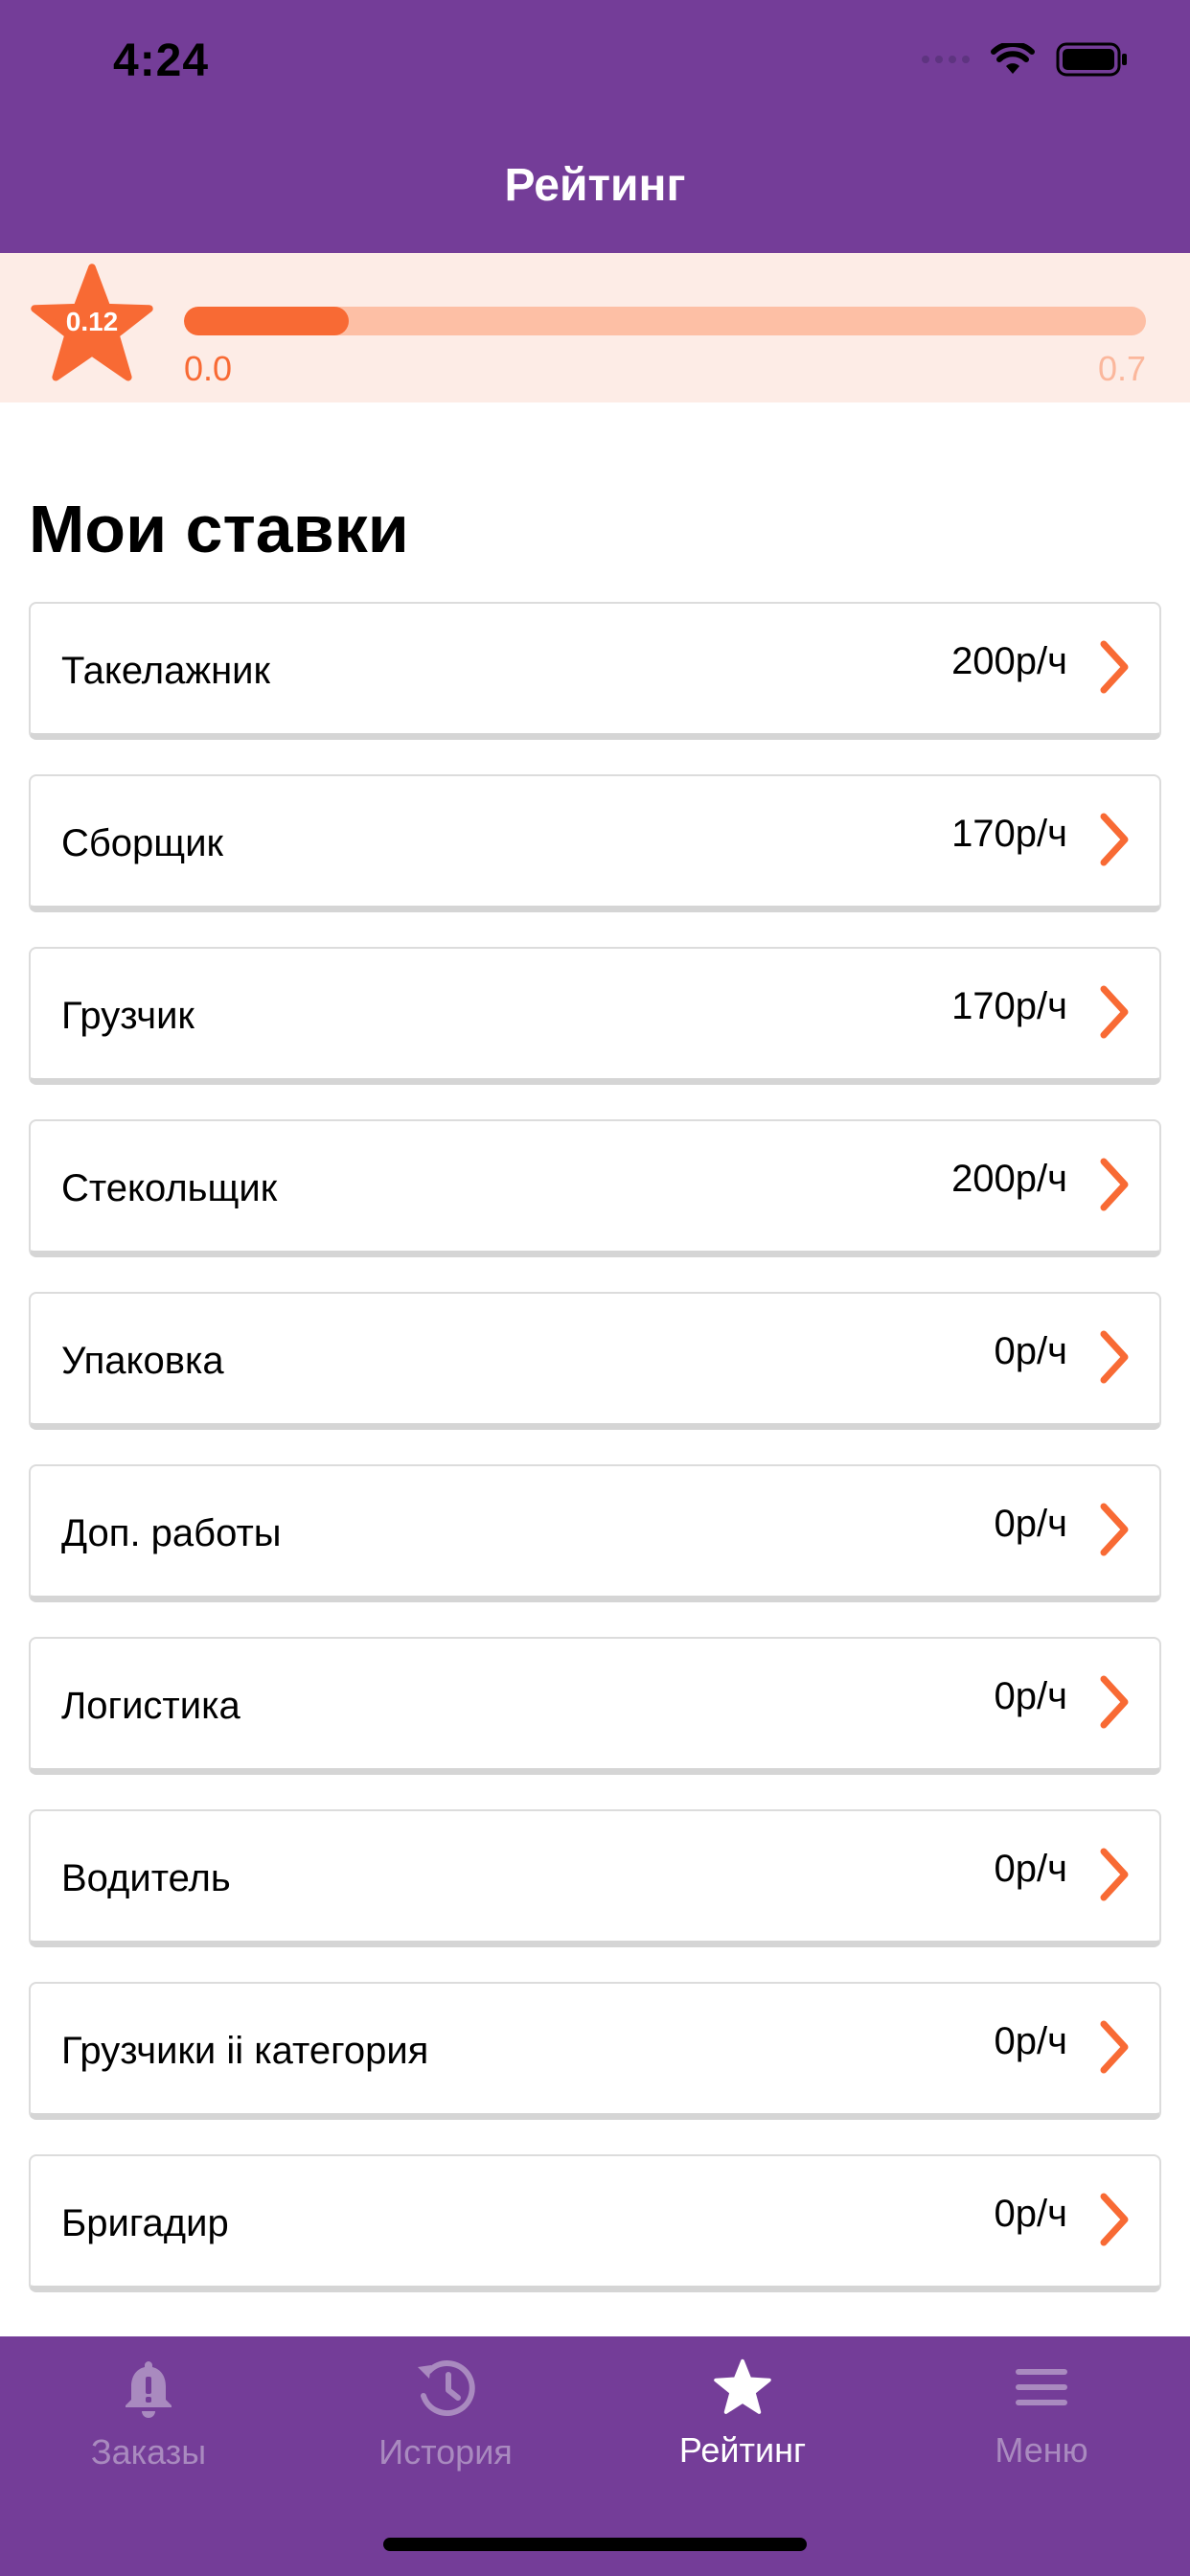  Describe the element at coordinates (170, 1188) in the screenshot. I see `rate-name: Стекольщик` at that location.